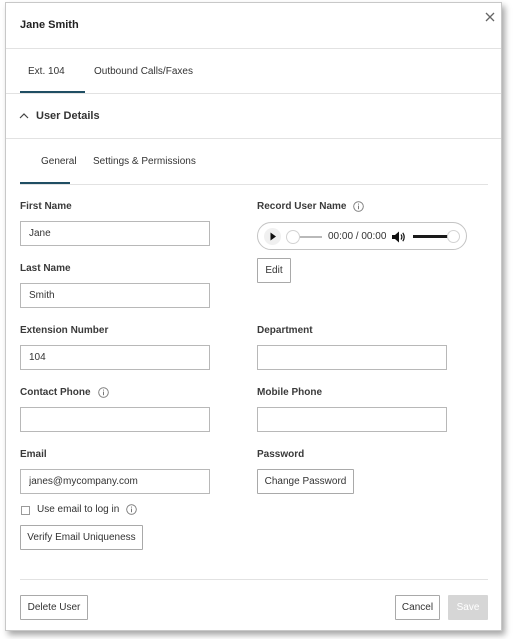 This screenshot has width=517, height=639. Describe the element at coordinates (64, 330) in the screenshot. I see `extension-number-label: Extension Number` at that location.